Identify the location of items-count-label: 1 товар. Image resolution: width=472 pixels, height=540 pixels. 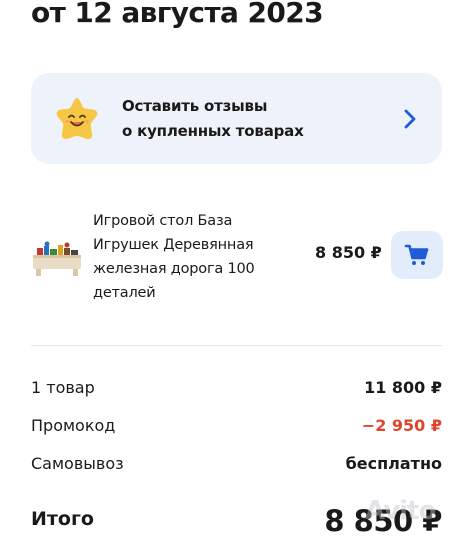
(63, 387).